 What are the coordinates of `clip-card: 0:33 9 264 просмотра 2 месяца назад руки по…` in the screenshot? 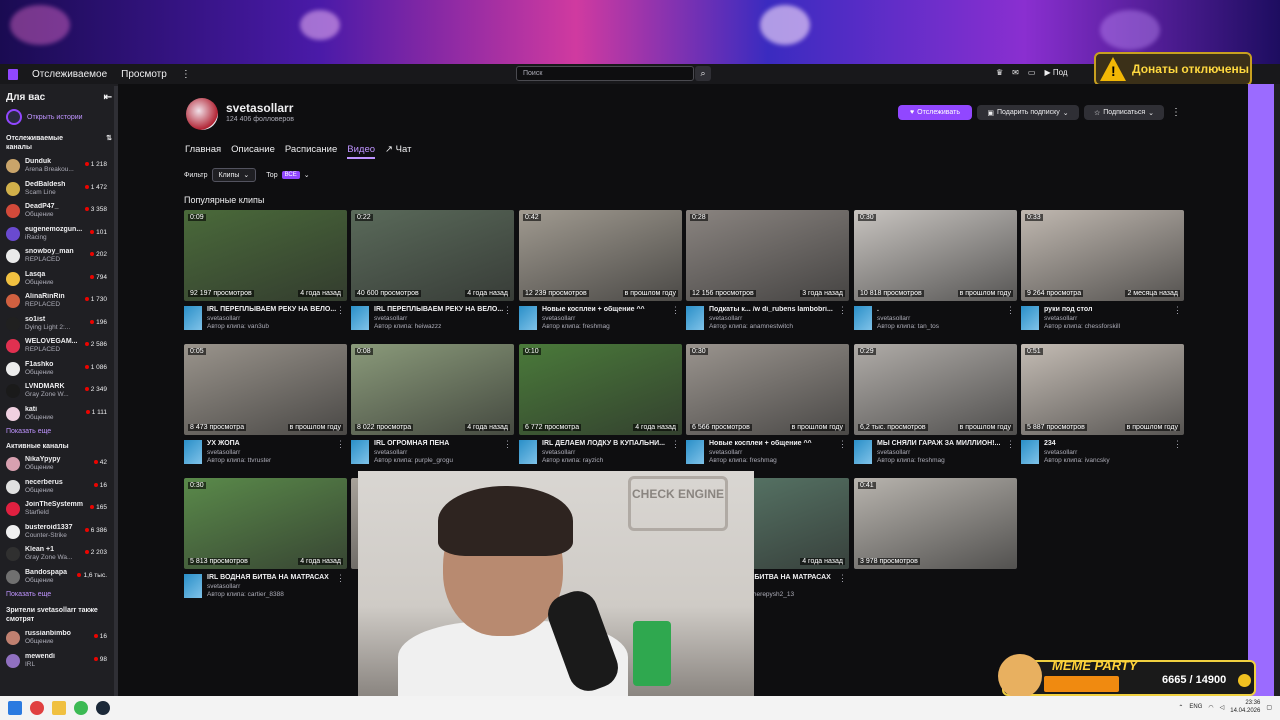 It's located at (1102, 274).